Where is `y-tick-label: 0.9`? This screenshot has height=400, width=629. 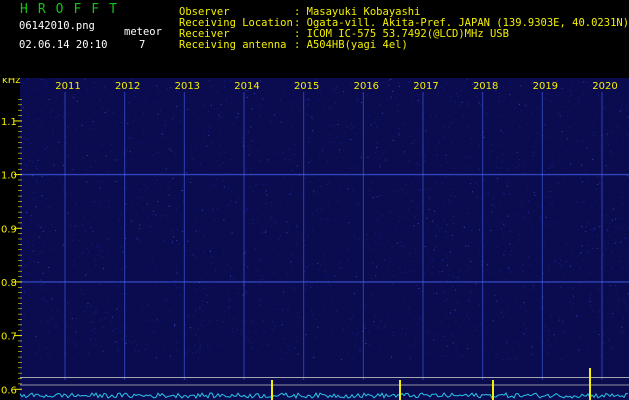 y-tick-label: 0.9 is located at coordinates (9, 229).